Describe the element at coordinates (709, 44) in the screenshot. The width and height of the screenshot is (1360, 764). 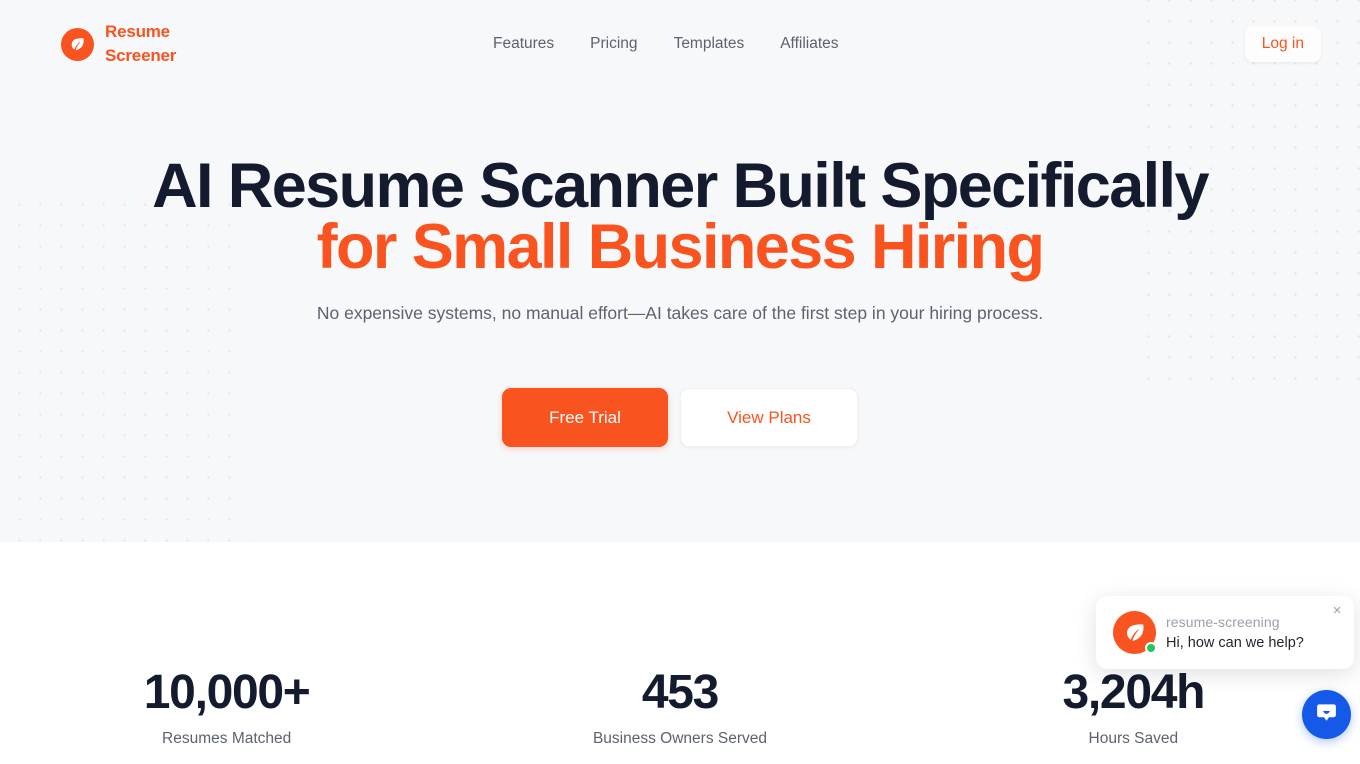
I see `nav-link-templates: Templates` at that location.